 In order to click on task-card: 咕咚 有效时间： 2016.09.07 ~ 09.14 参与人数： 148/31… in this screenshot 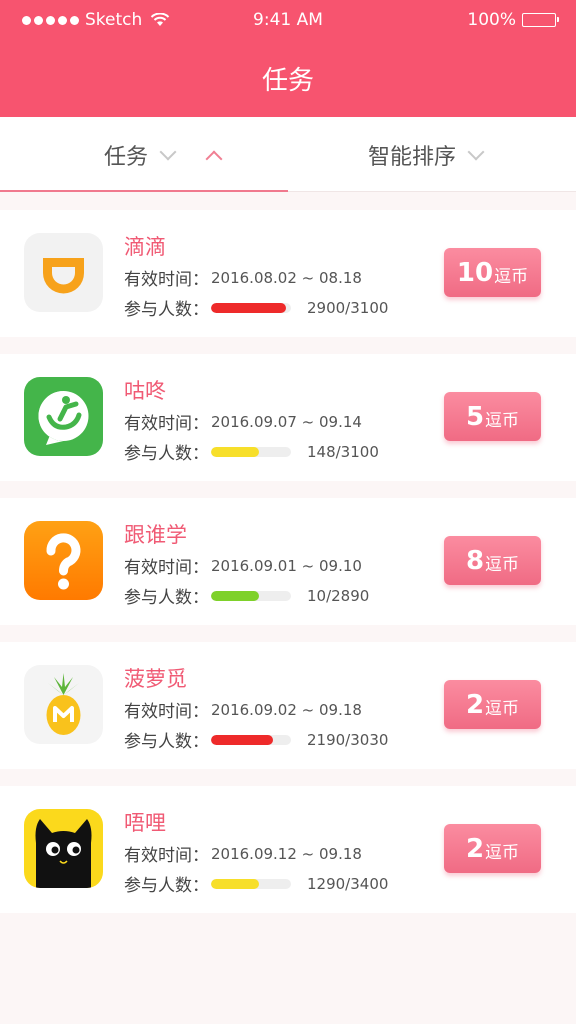, I will do `click(288, 417)`.